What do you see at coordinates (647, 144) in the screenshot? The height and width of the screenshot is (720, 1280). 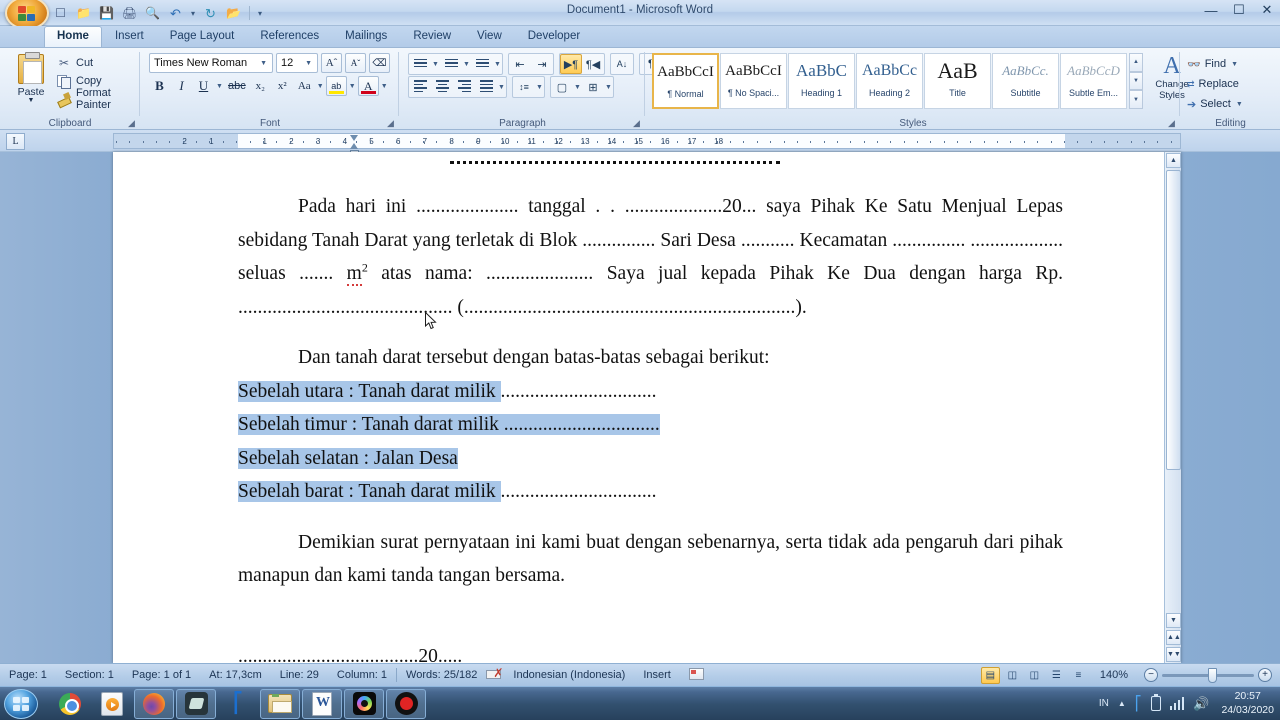 I see `horizontal-ruler: 2 1 1 2 3 4 5 6 7 8 9 10 11 12 13 14 15 16 17 18` at bounding box center [647, 144].